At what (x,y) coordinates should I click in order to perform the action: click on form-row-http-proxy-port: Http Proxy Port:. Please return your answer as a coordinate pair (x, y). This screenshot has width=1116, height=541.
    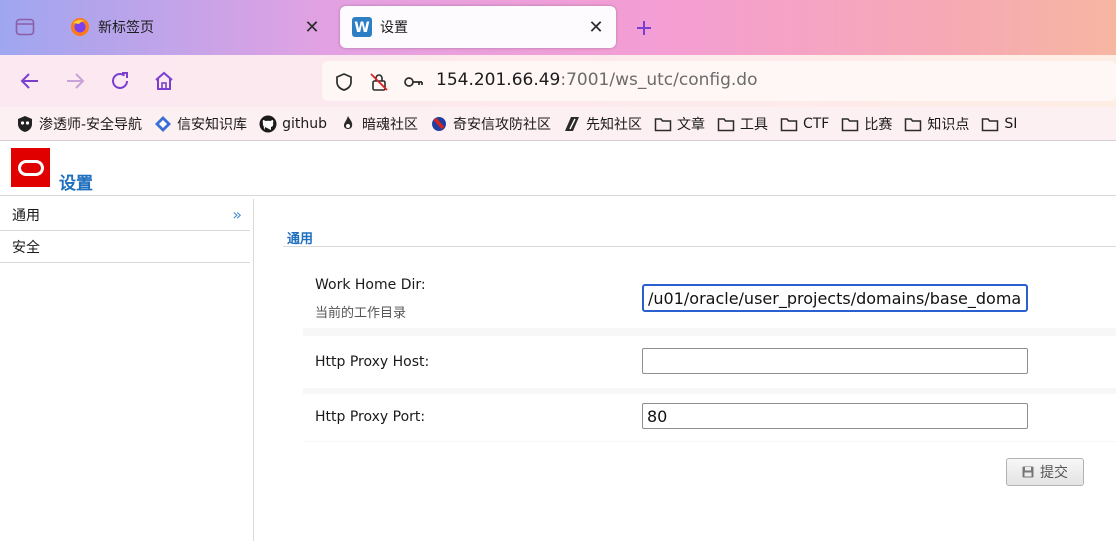
    Looking at the image, I should click on (709, 417).